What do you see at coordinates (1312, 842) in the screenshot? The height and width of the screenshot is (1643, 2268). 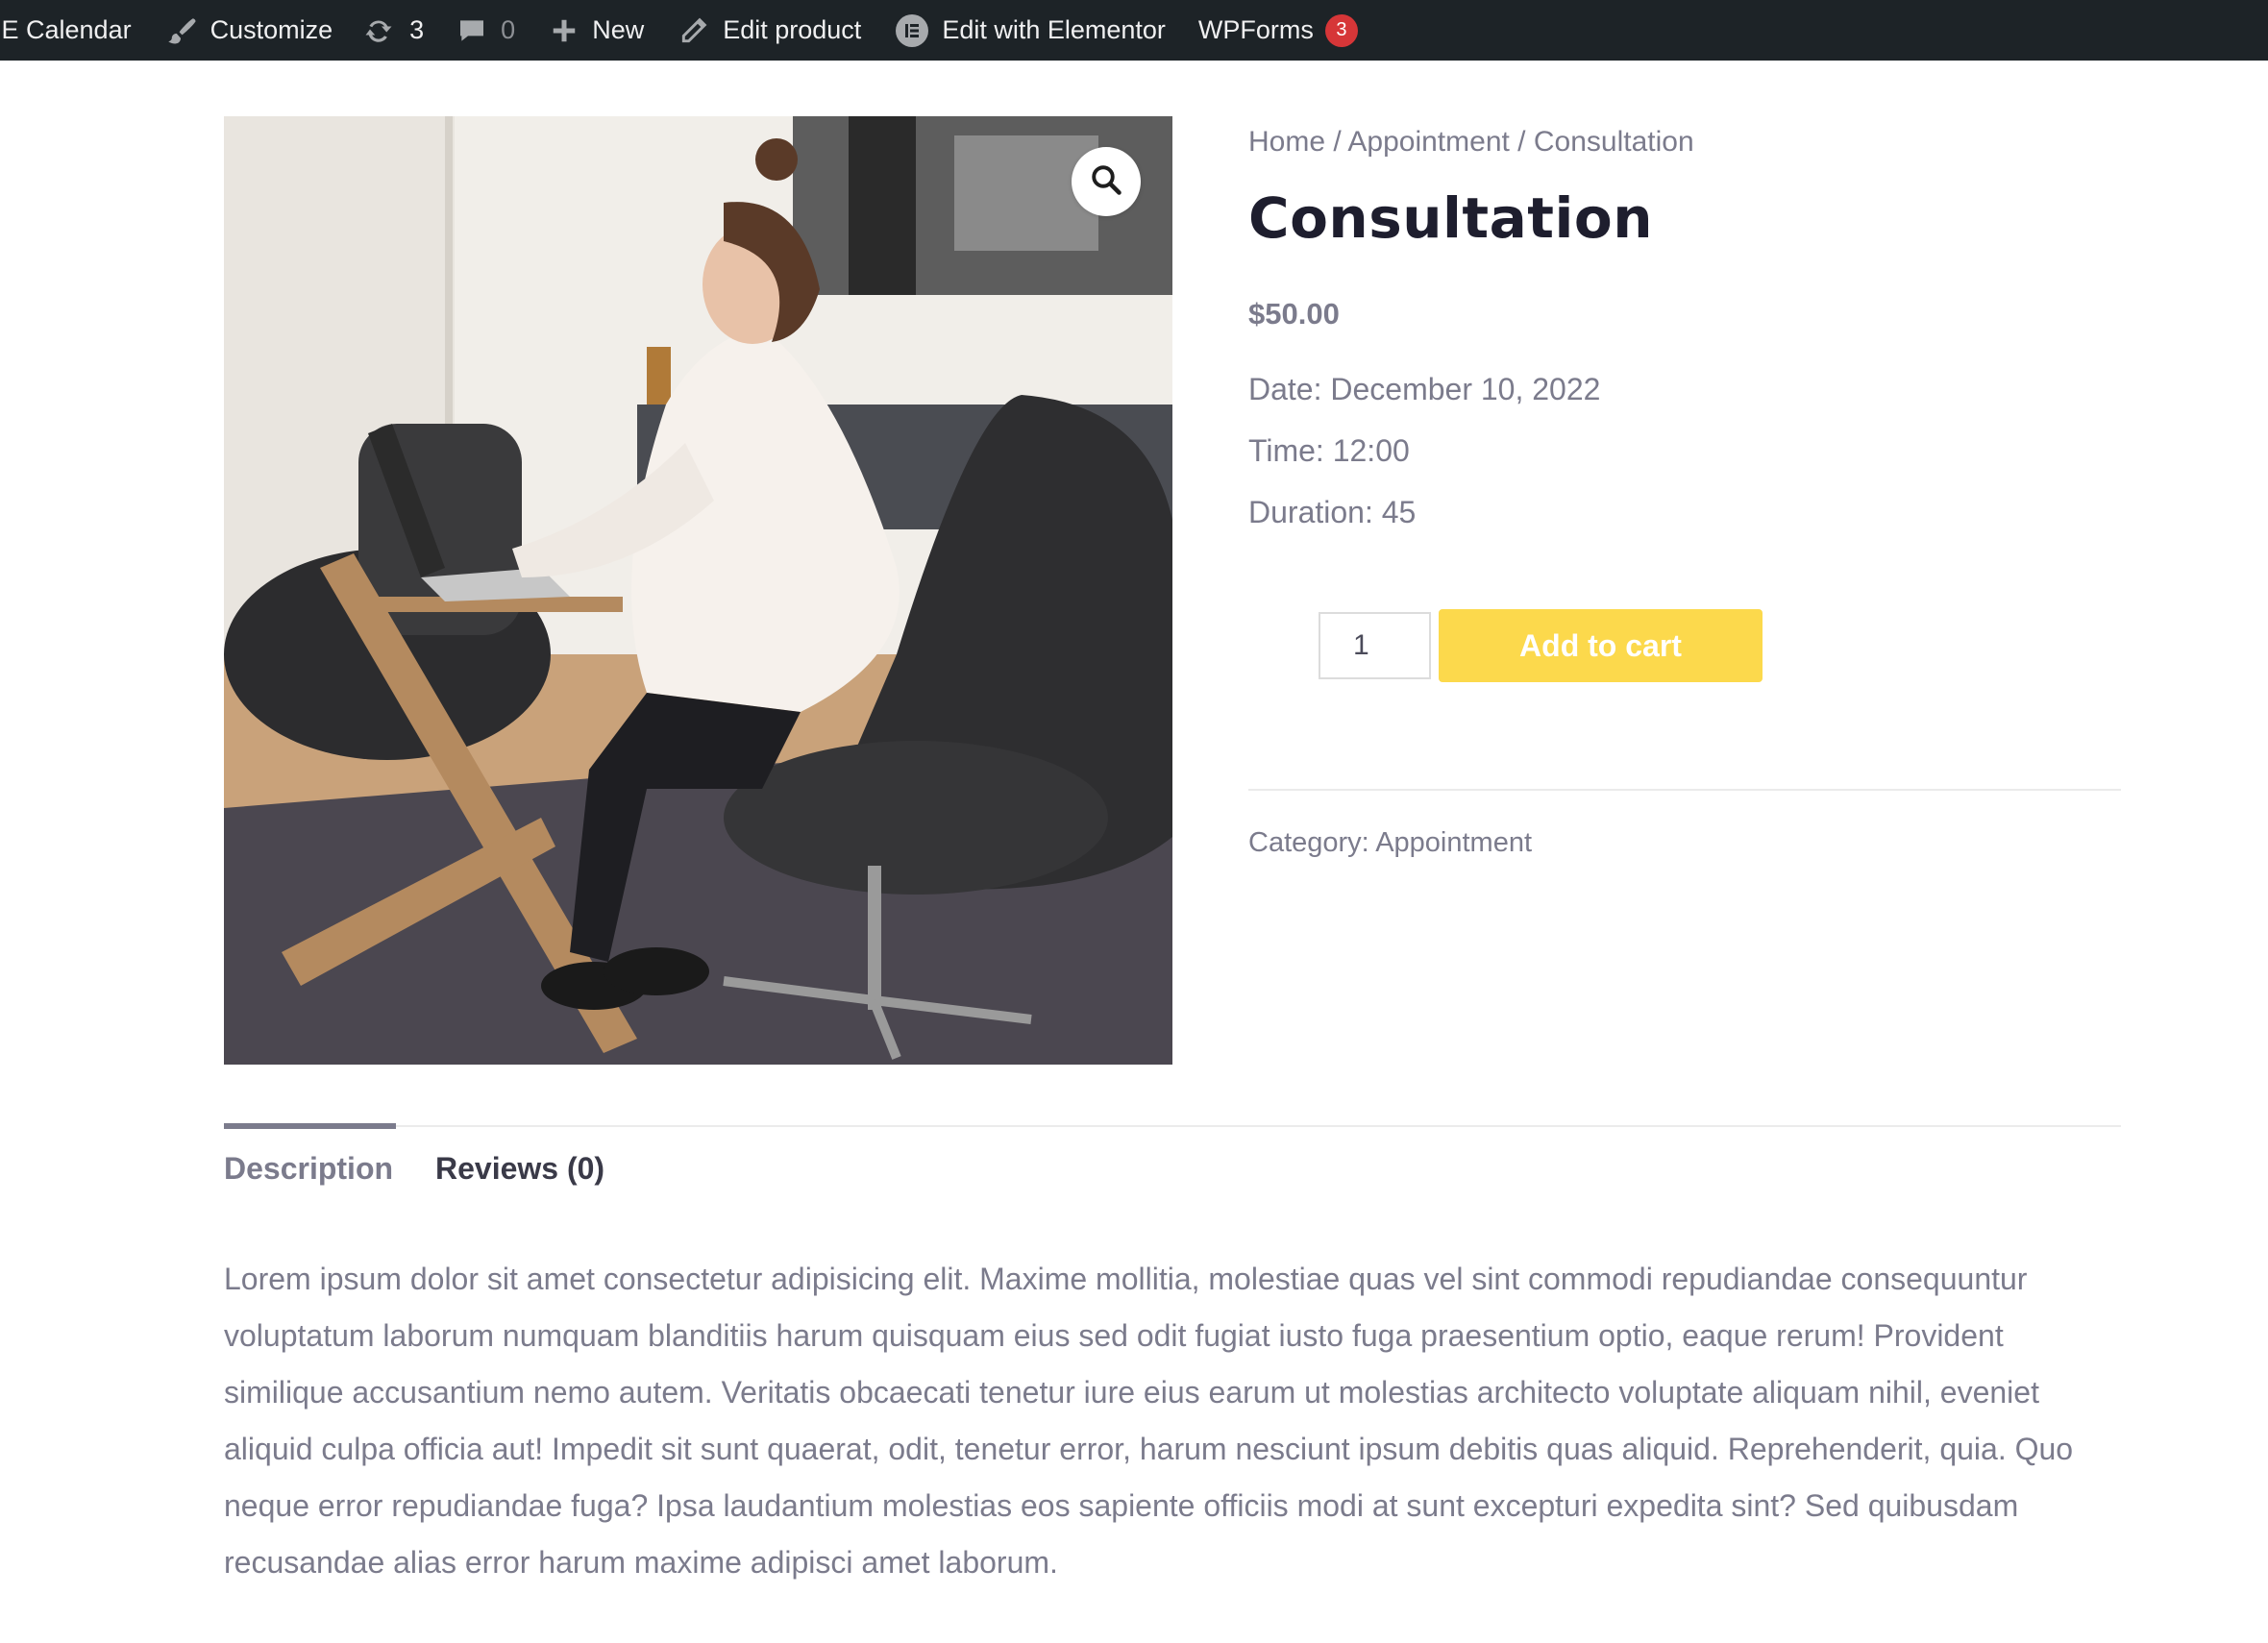 I see `category-label: Category:` at bounding box center [1312, 842].